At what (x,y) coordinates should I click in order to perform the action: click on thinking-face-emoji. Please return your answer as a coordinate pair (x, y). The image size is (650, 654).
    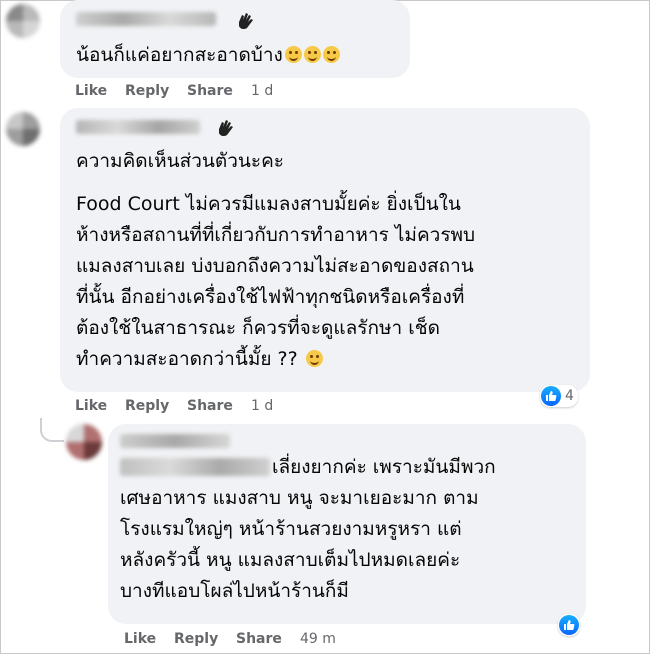
    Looking at the image, I should click on (314, 358).